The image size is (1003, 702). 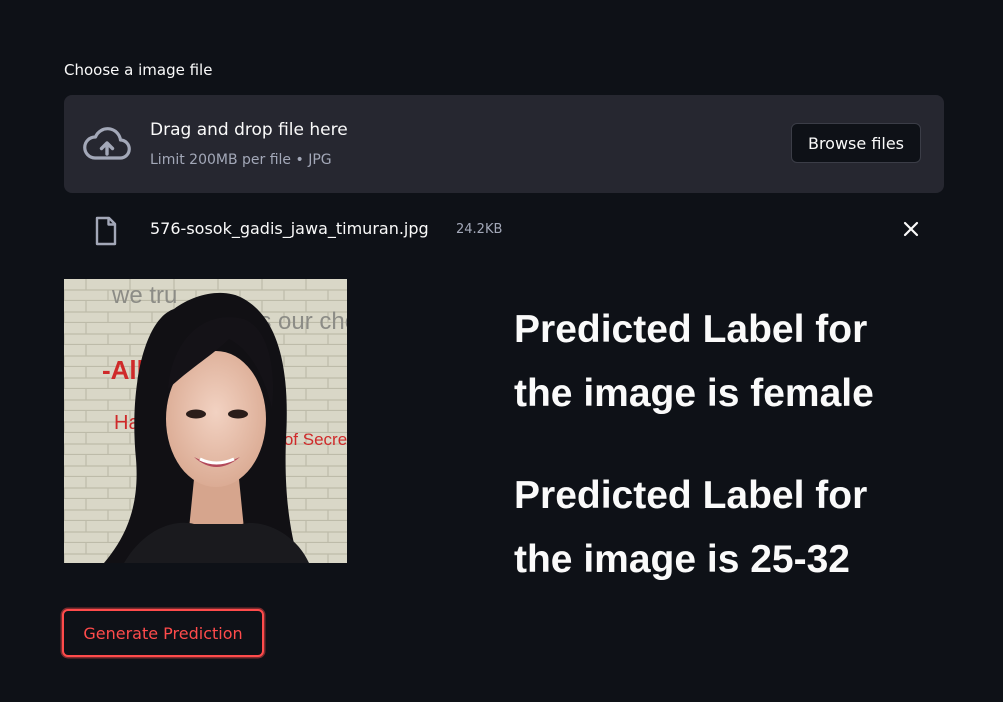 What do you see at coordinates (694, 361) in the screenshot?
I see `gender-prediction-text: Predicted Label for the image is female` at bounding box center [694, 361].